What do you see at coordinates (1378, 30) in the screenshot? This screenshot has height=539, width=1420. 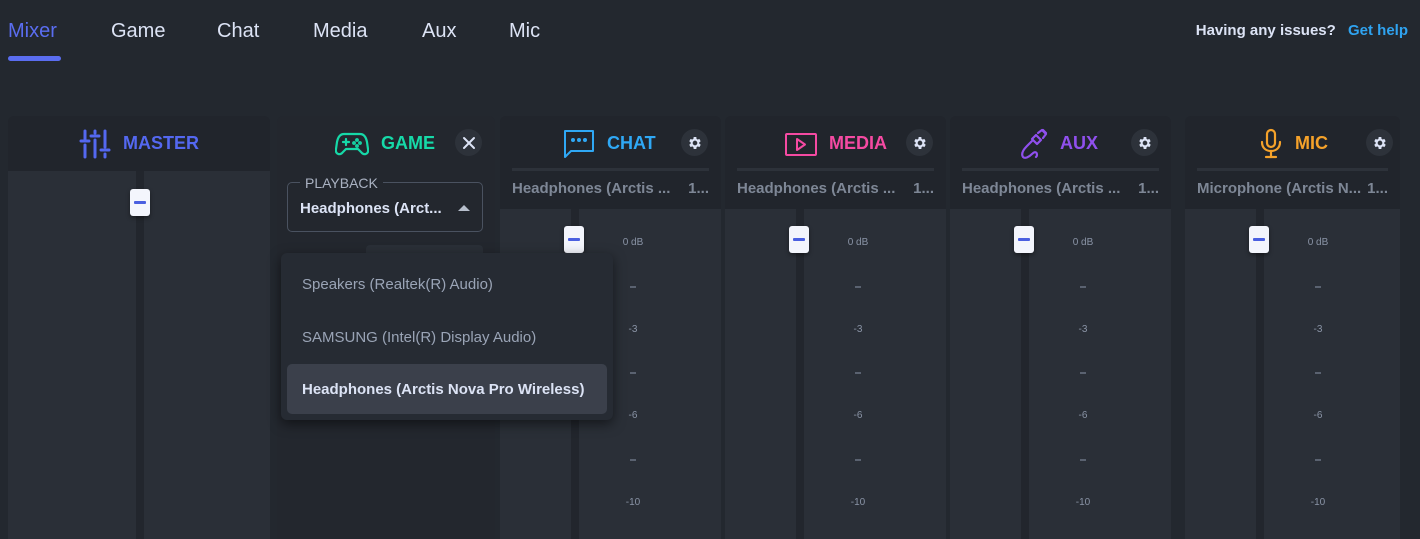 I see `get-help-link: Get help` at bounding box center [1378, 30].